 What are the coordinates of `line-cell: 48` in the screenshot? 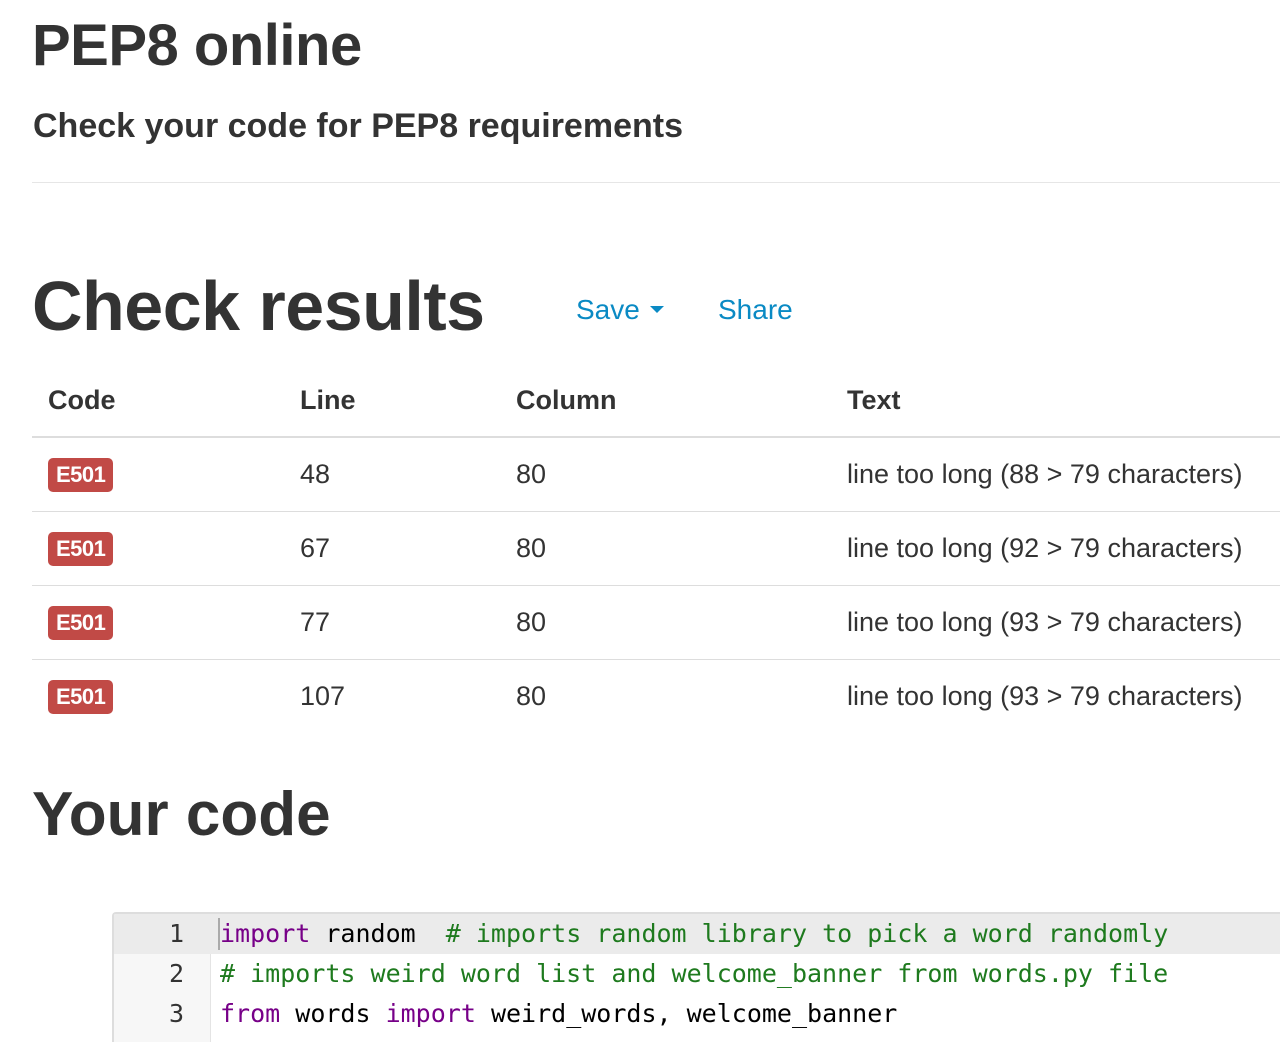 It's located at (392, 474).